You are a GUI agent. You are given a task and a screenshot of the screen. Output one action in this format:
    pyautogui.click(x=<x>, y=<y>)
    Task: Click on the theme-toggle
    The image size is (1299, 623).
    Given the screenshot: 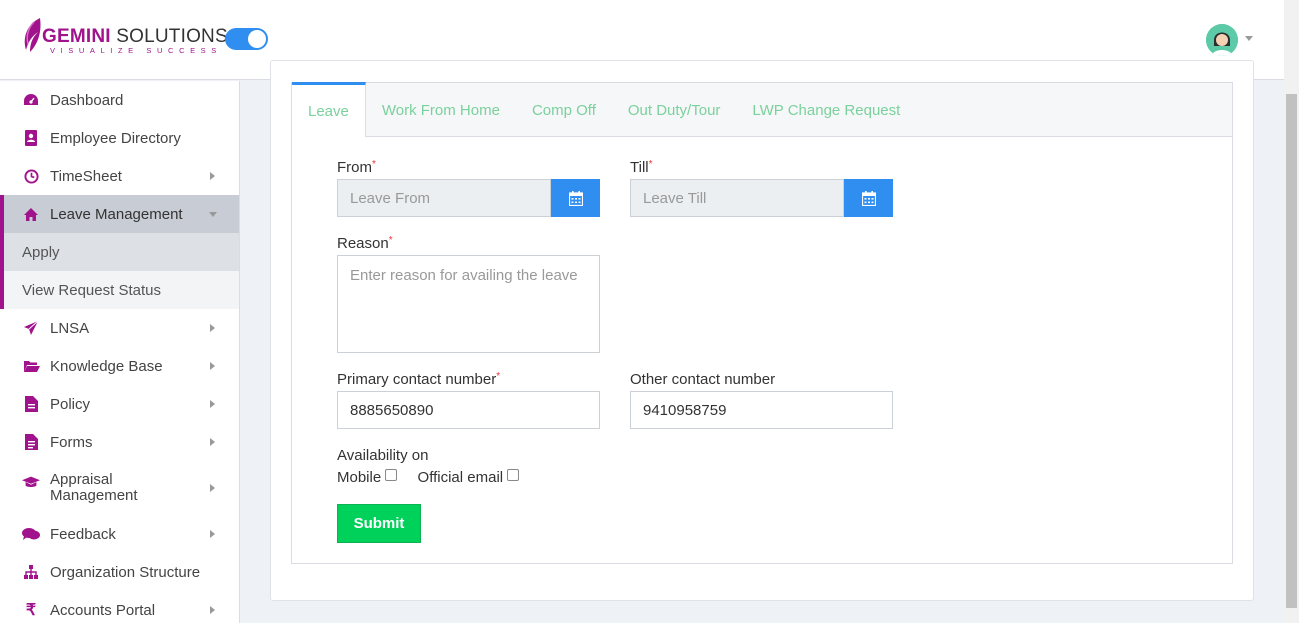 What is the action you would take?
    pyautogui.click(x=246, y=39)
    